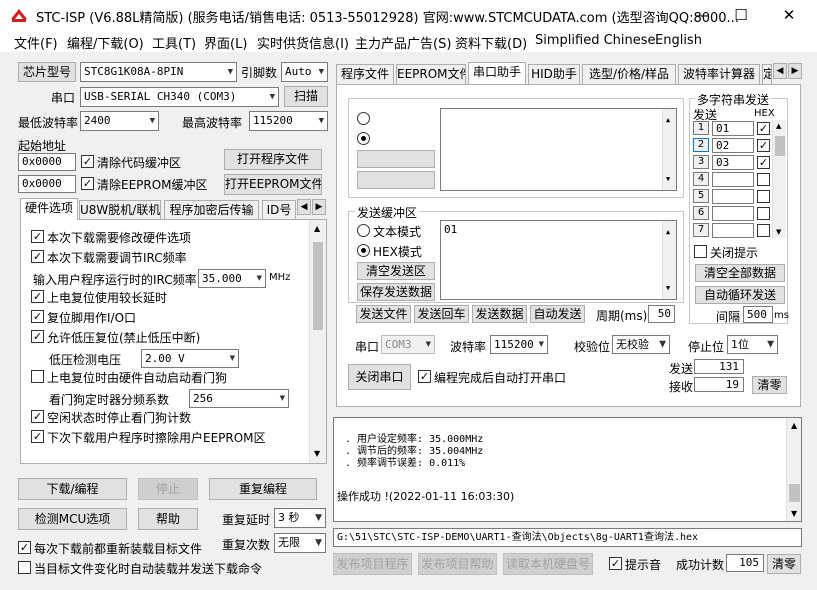 This screenshot has width=817, height=590. I want to click on send-file-button: 发送文件, so click(383, 314).